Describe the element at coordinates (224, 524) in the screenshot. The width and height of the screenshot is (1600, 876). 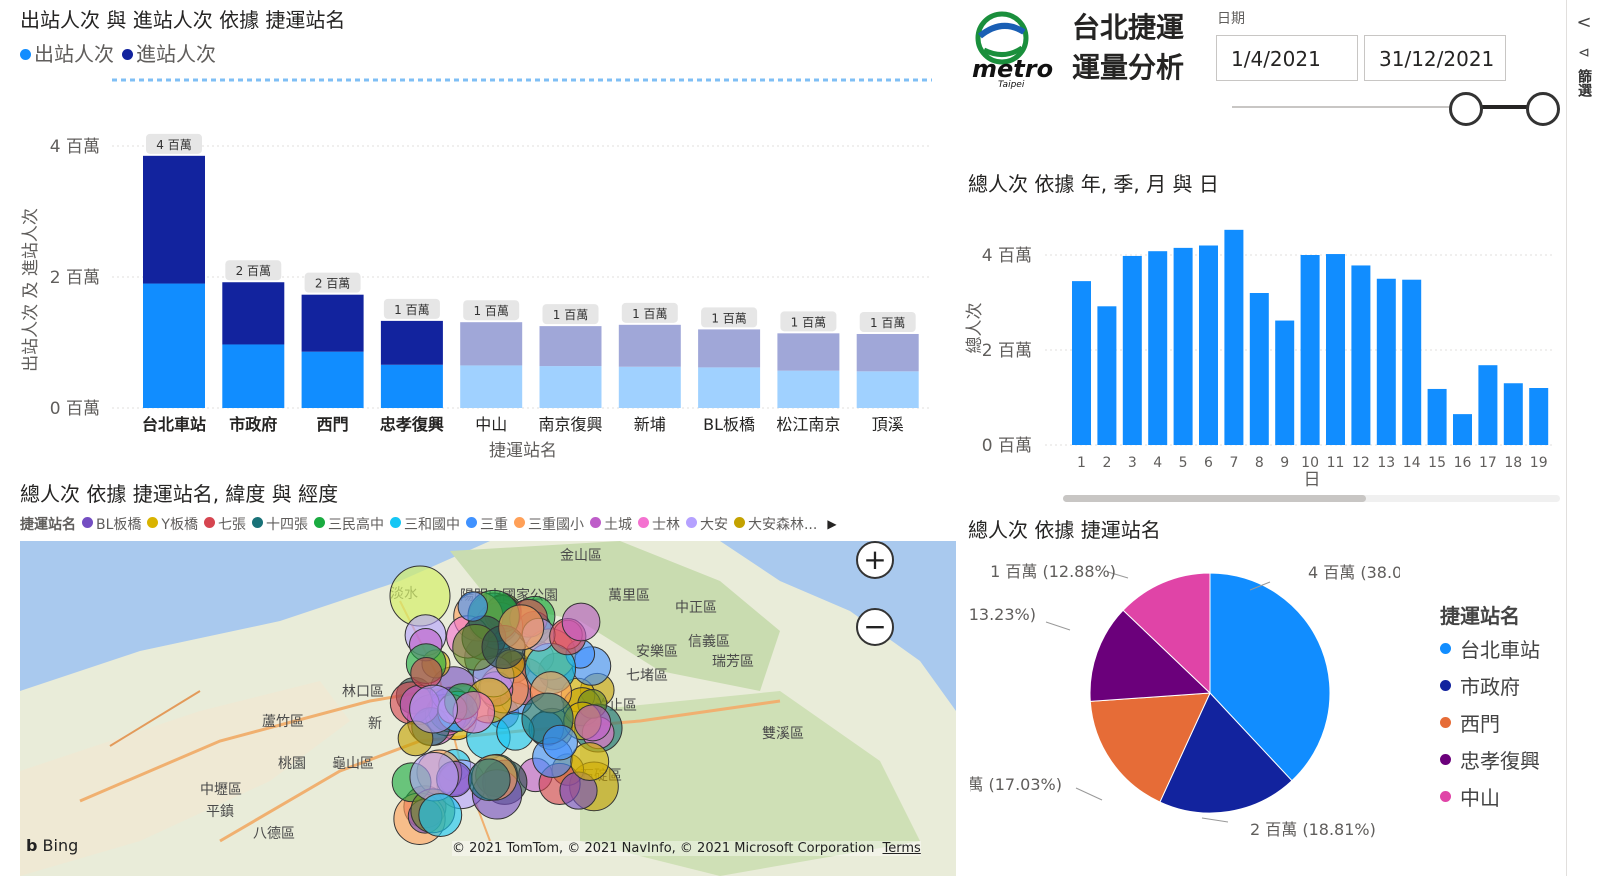
I see `map-legend-item: 七張` at that location.